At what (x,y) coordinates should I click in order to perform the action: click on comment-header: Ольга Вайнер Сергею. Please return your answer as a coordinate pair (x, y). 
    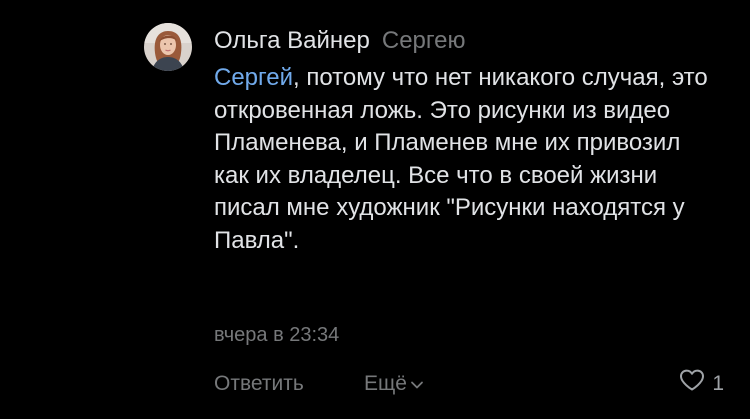
    Looking at the image, I should click on (339, 41).